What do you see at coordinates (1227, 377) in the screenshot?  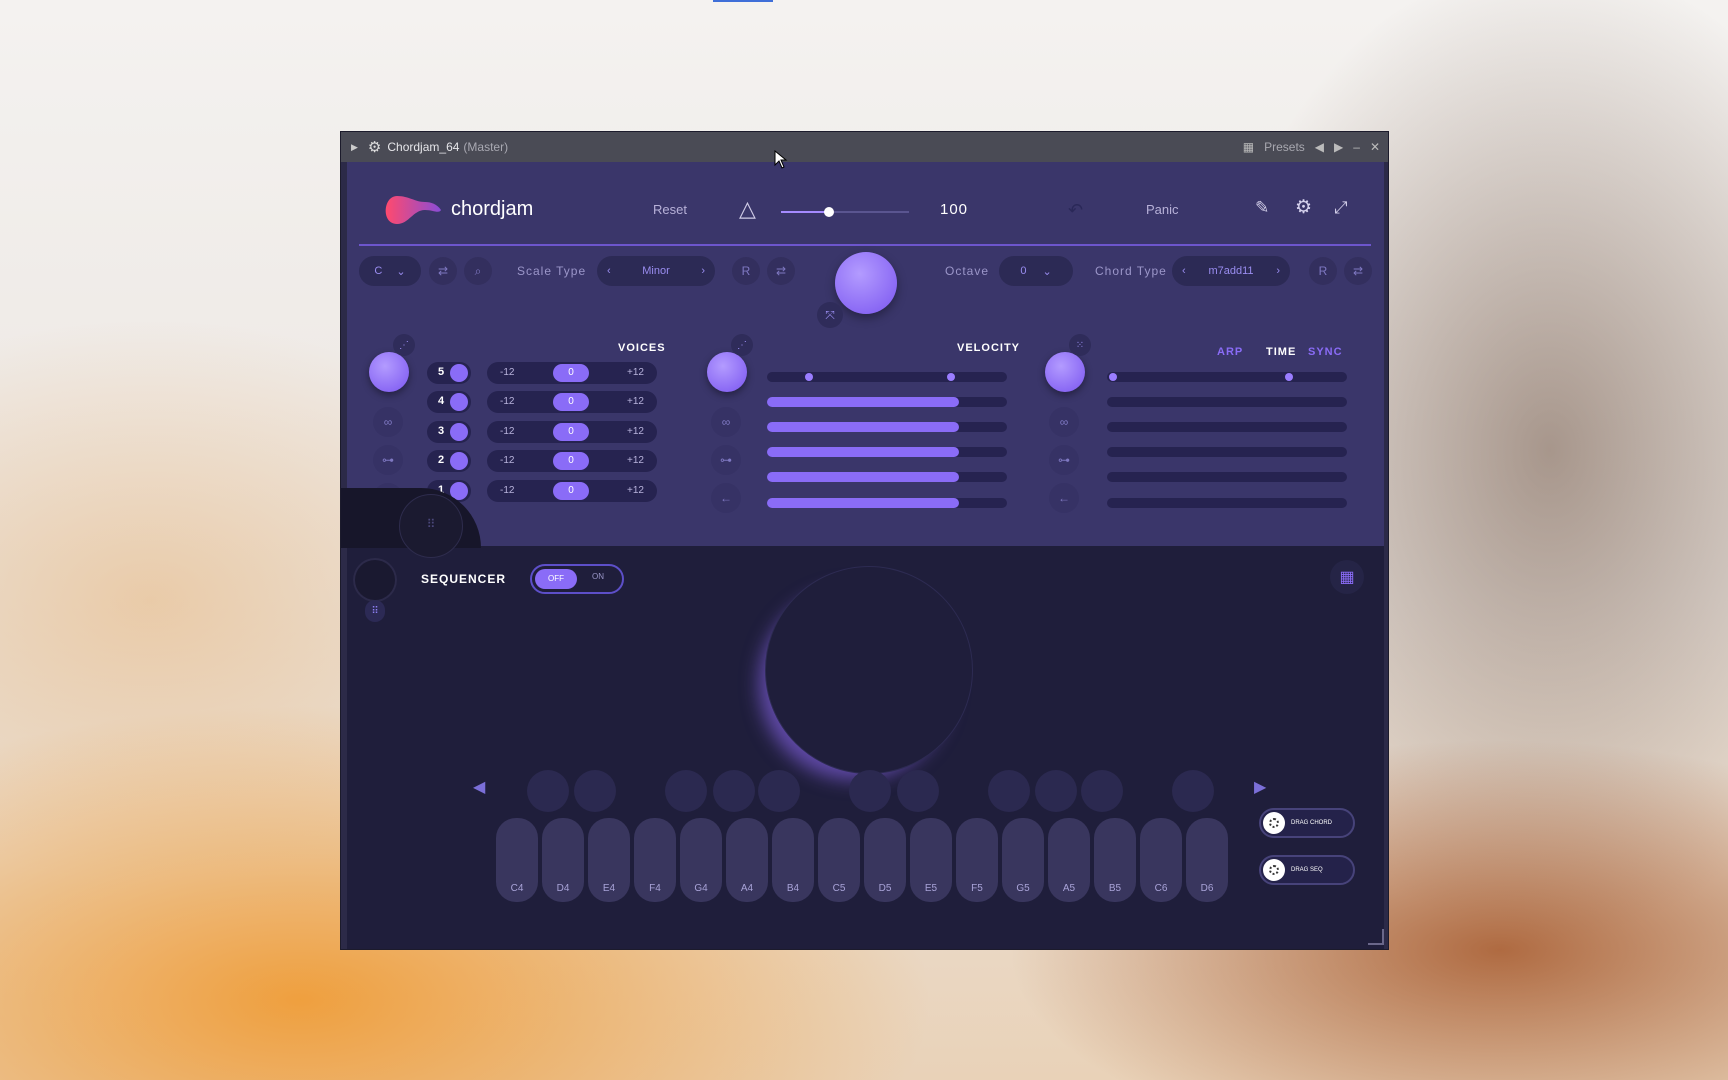 I see `time-range-slider` at bounding box center [1227, 377].